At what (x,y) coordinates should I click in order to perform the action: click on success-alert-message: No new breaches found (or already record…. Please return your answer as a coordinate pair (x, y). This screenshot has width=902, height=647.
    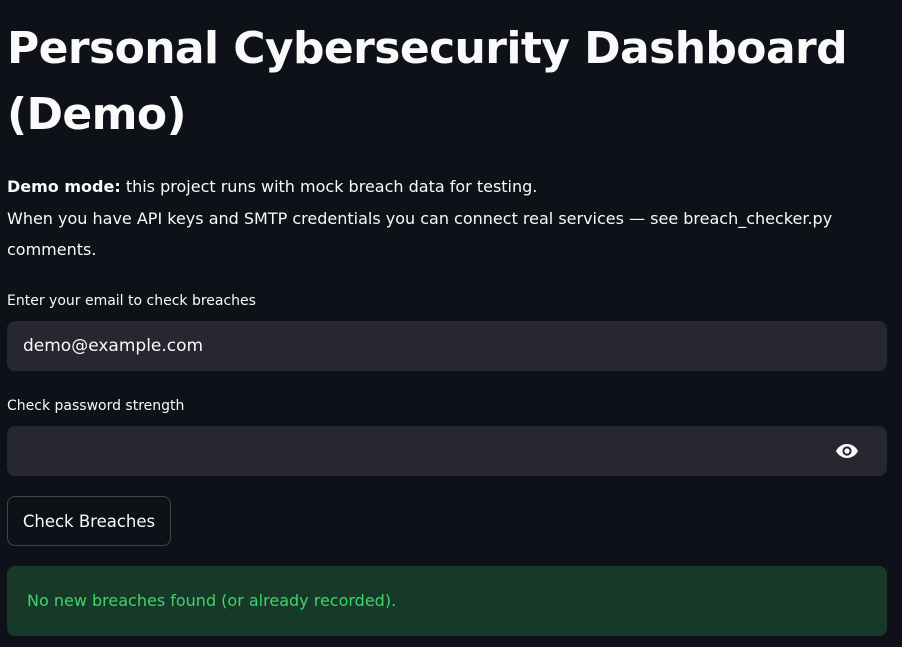
    Looking at the image, I should click on (212, 600).